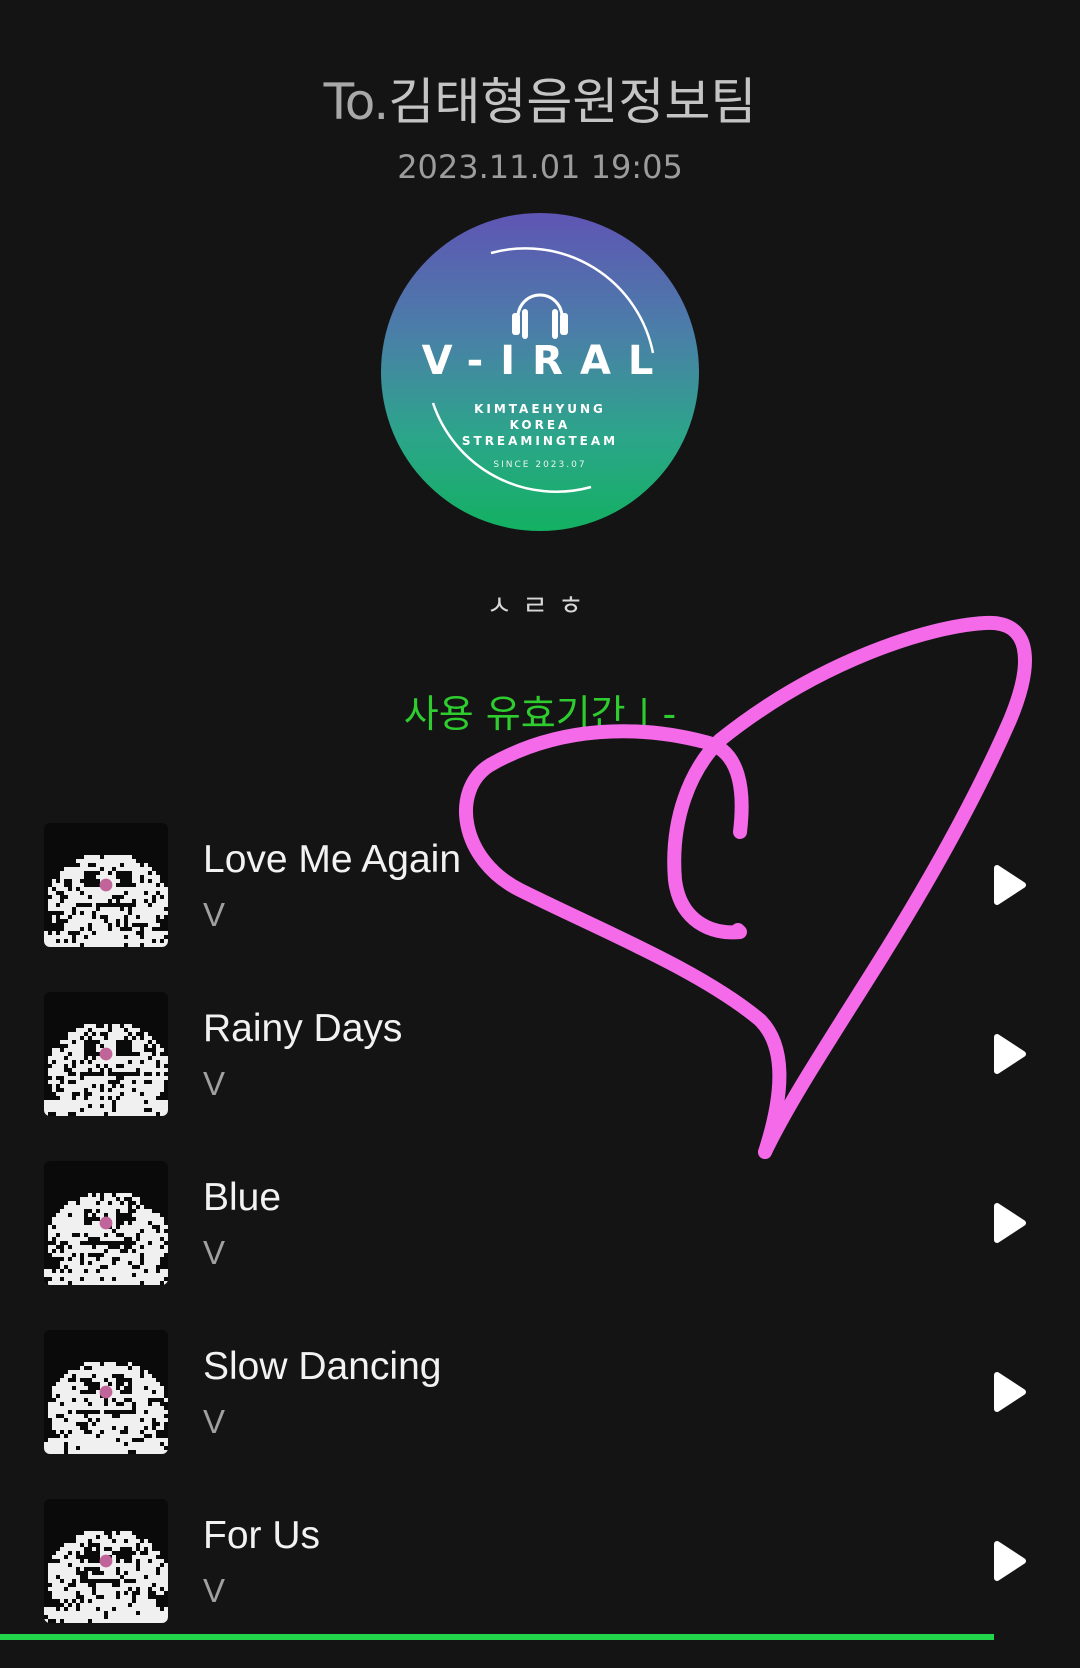 The width and height of the screenshot is (1080, 1668). I want to click on gift-header: To.김태형음원정보팀 2023.11.01 19:05, so click(540, 124).